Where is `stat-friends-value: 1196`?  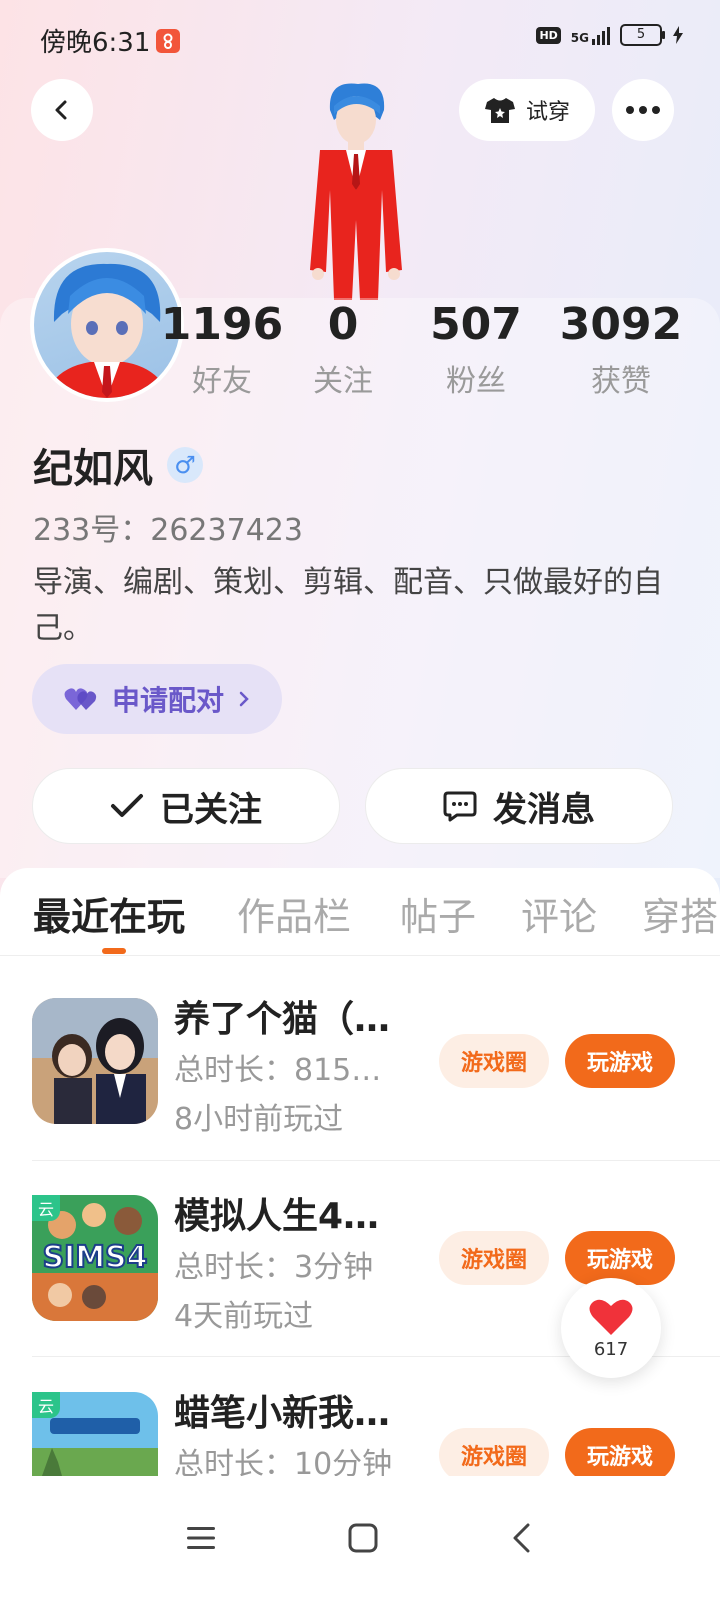
stat-friends-value: 1196 is located at coordinates (222, 324).